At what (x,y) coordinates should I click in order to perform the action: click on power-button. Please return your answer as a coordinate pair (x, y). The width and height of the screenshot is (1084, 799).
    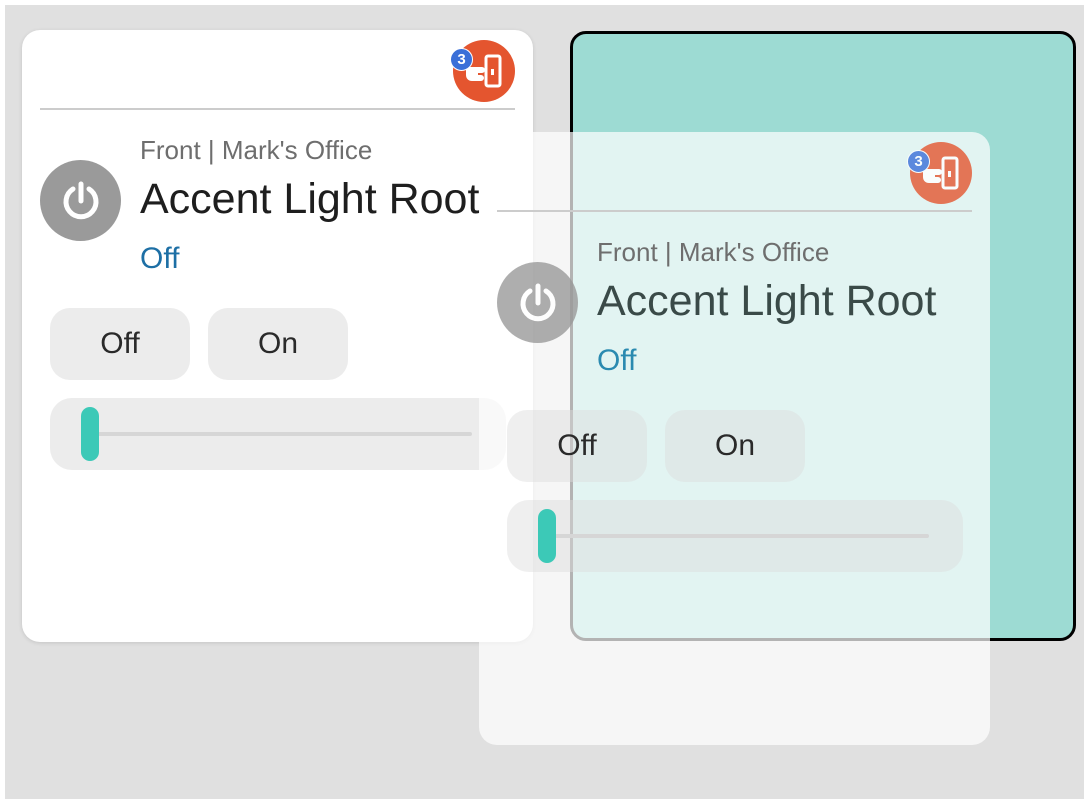
    Looking at the image, I should click on (80, 200).